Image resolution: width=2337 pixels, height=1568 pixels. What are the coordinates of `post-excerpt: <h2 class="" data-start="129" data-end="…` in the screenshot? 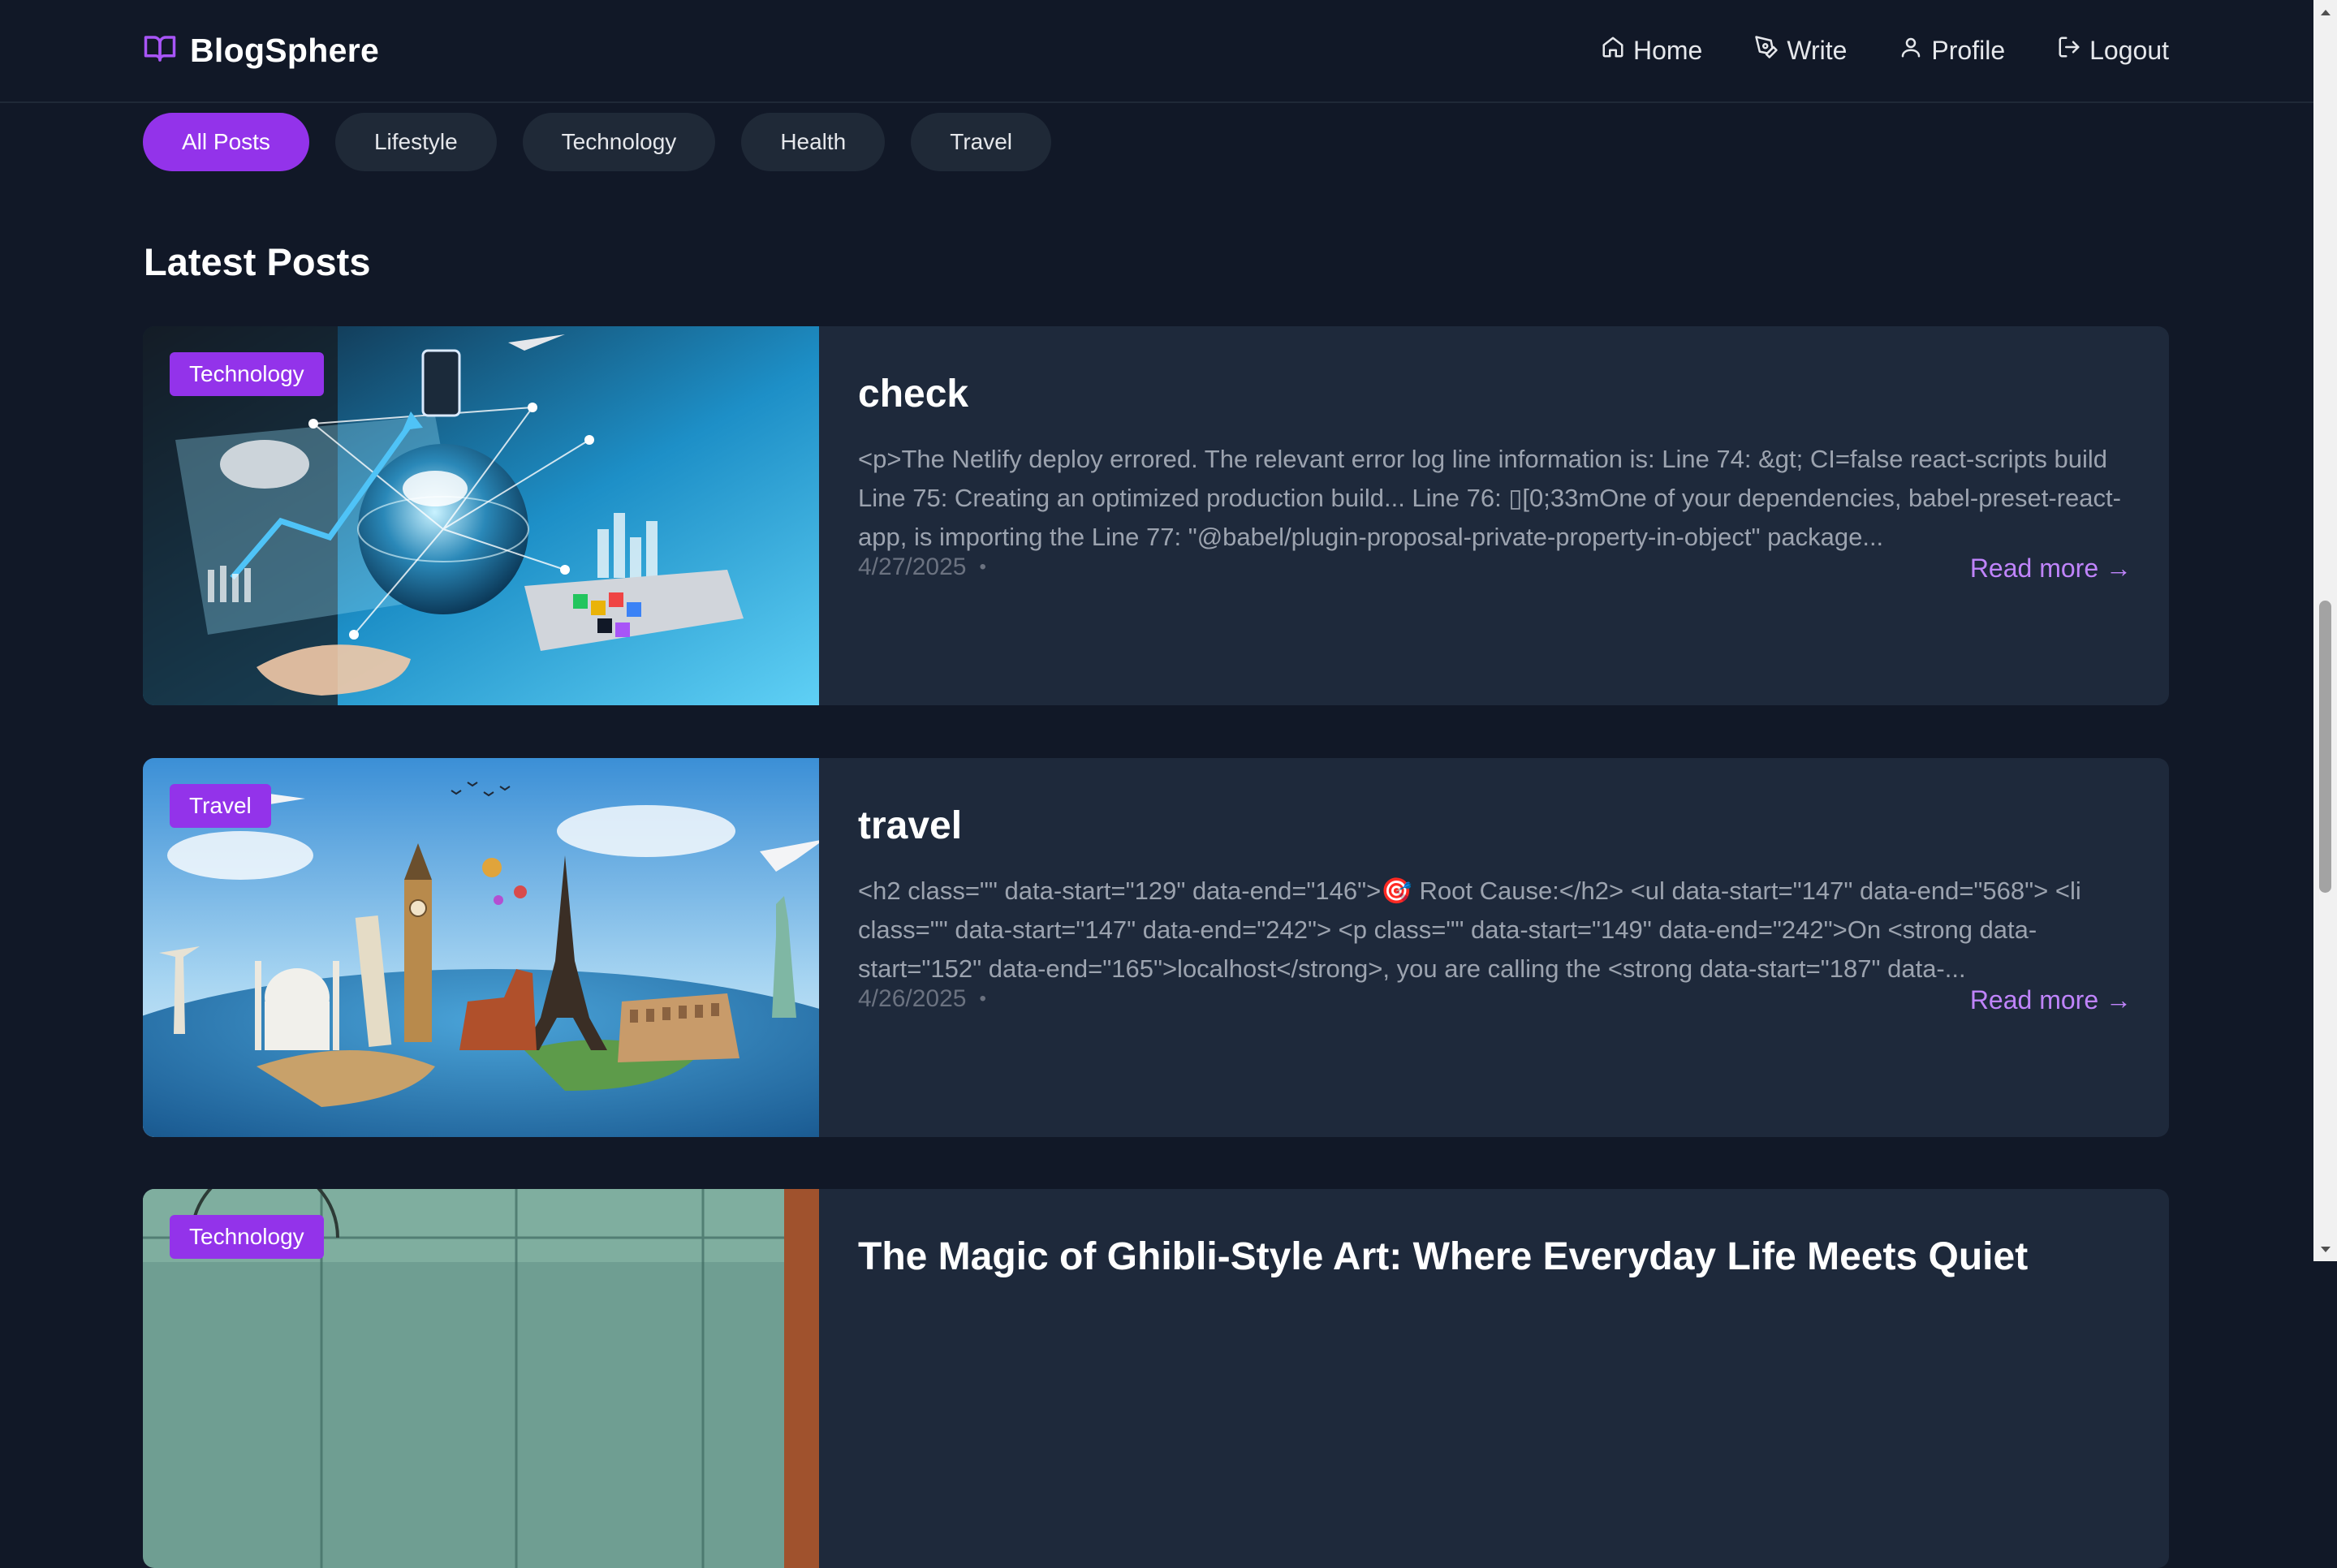 It's located at (1469, 930).